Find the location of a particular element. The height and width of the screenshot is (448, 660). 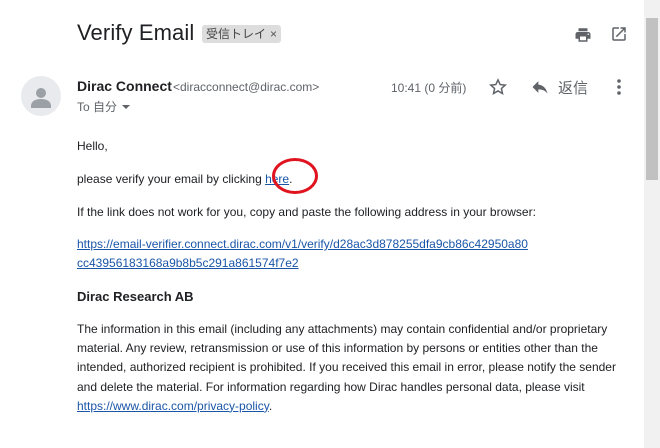

remove-label-icon: × is located at coordinates (273, 34).